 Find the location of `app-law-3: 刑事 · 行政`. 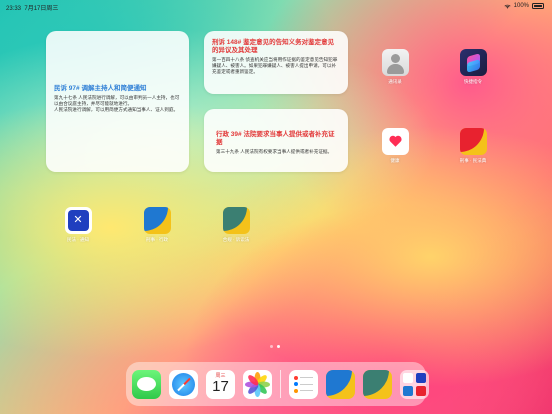

app-law-3: 刑事 · 行政 is located at coordinates (157, 225).